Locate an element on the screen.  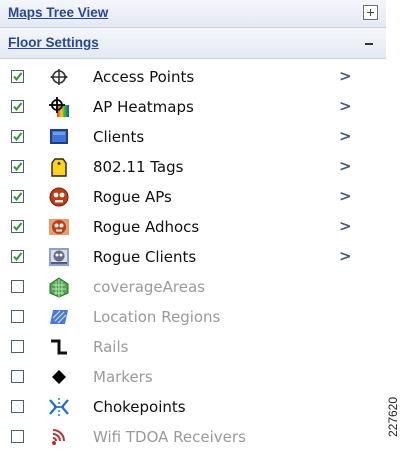
floor-setting-row: Location Regions is located at coordinates (193, 318).